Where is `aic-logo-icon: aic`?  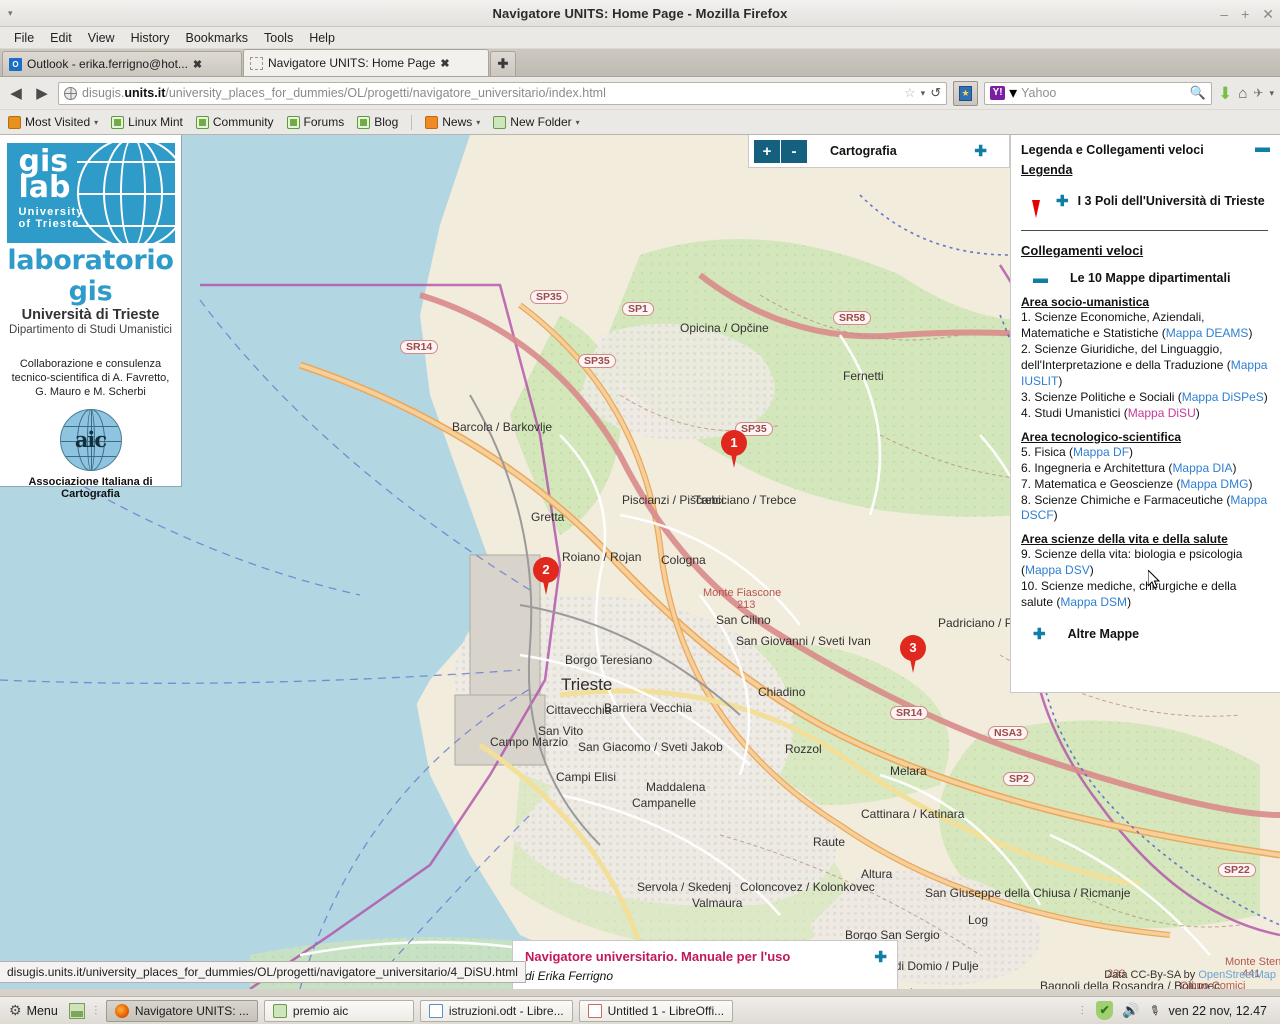 aic-logo-icon: aic is located at coordinates (90, 440).